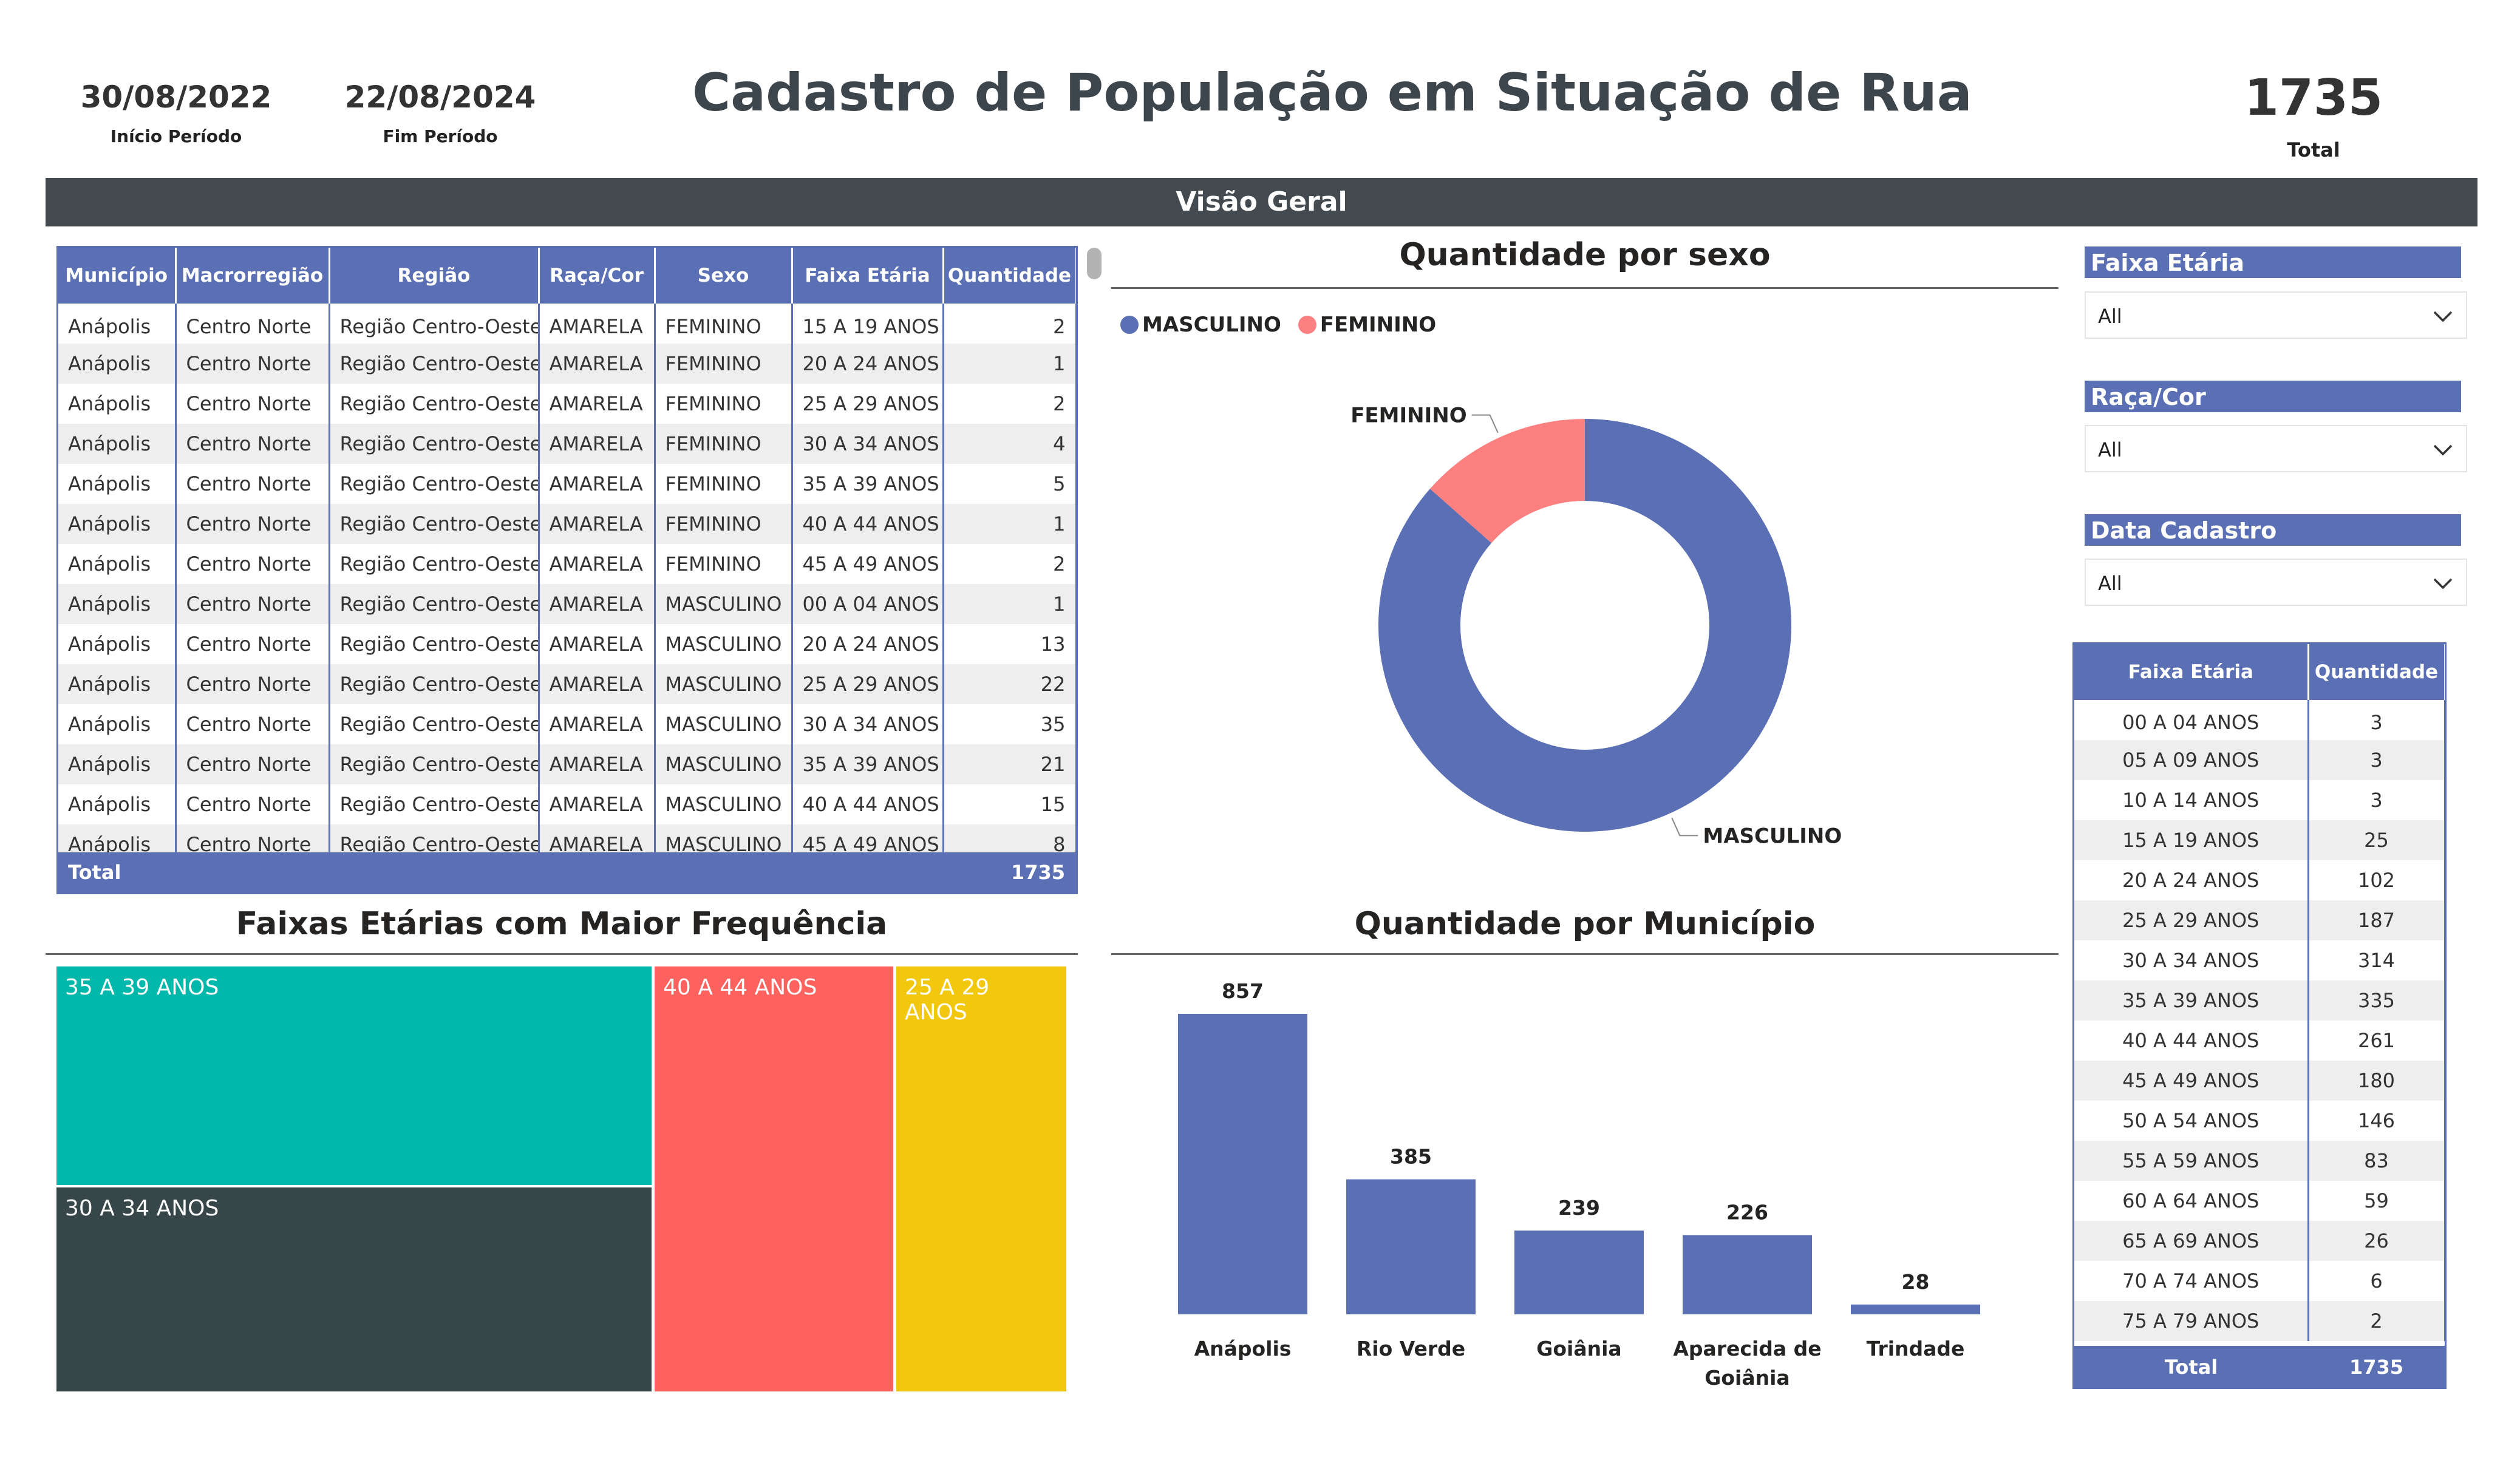 The width and height of the screenshot is (2520, 1457). What do you see at coordinates (1684, 827) in the screenshot?
I see `leader-line` at bounding box center [1684, 827].